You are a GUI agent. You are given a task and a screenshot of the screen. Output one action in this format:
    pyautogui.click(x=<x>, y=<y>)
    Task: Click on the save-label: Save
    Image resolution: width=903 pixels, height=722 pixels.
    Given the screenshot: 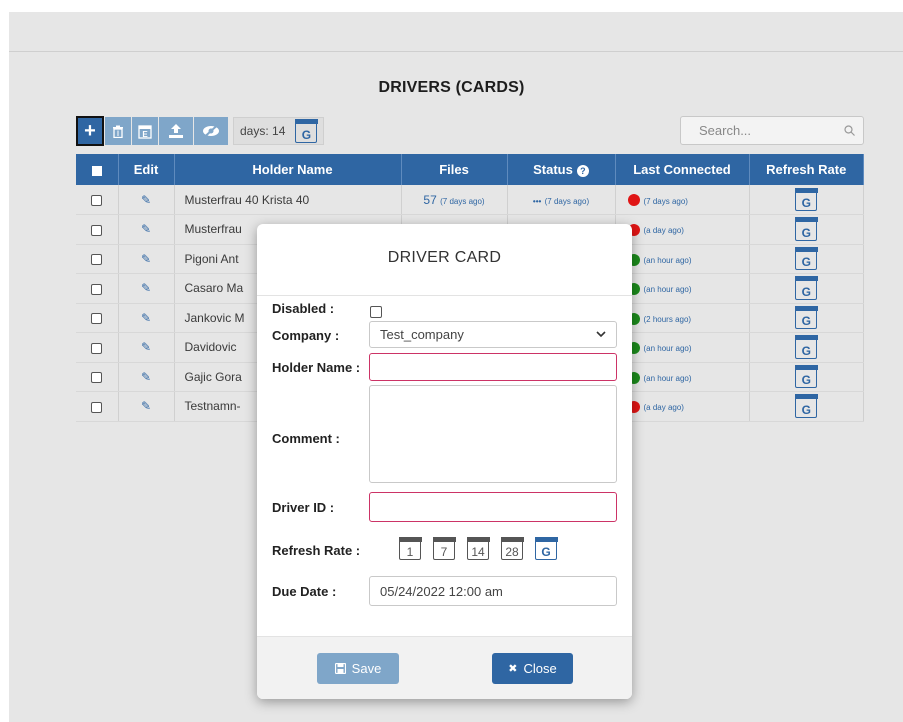 What is the action you would take?
    pyautogui.click(x=366, y=668)
    